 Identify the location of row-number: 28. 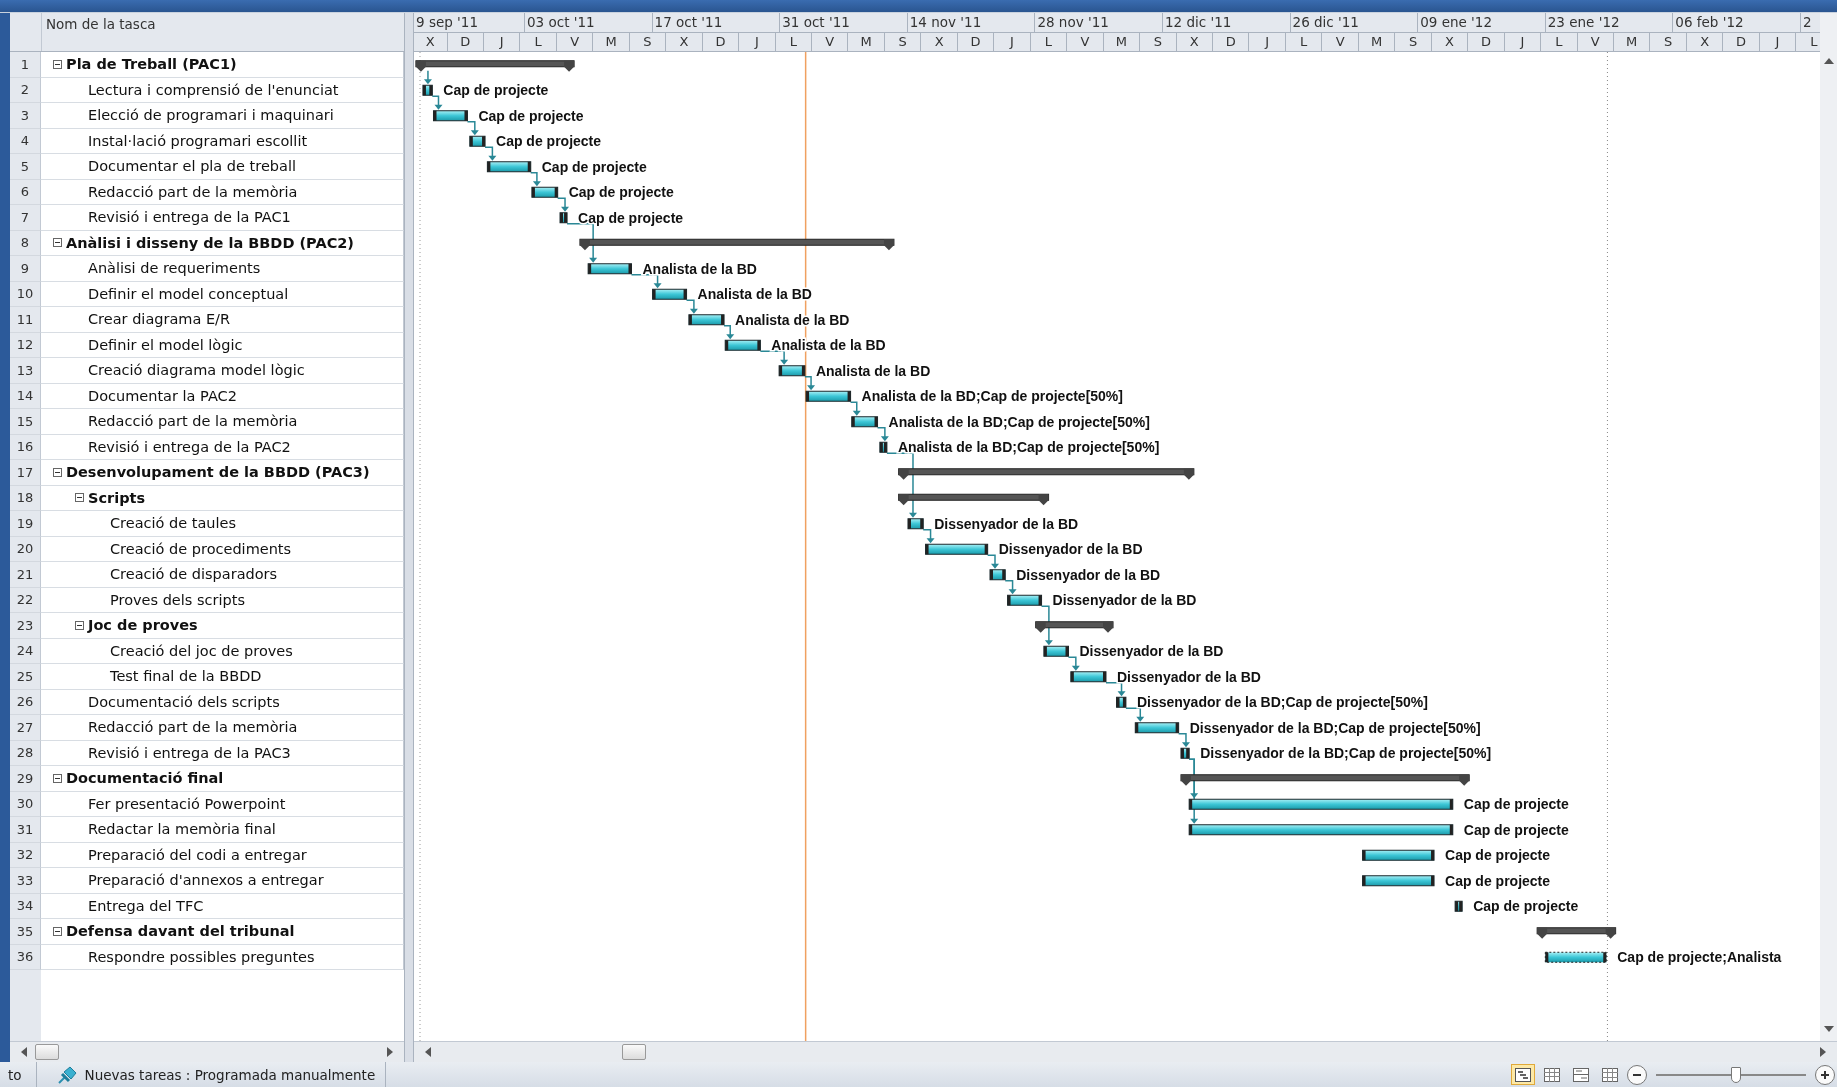
(25, 753).